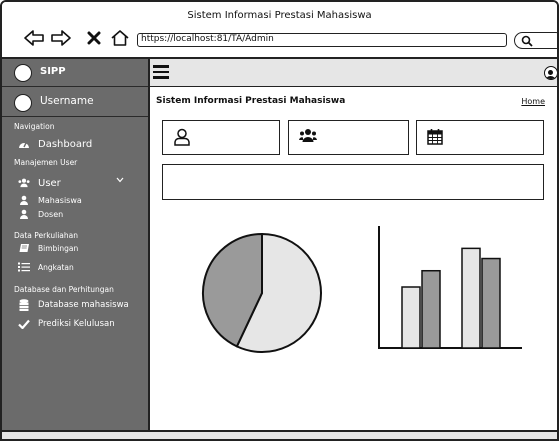 This screenshot has width=559, height=441. Describe the element at coordinates (83, 305) in the screenshot. I see `sidebar-item-label: Database mahasiswa` at that location.